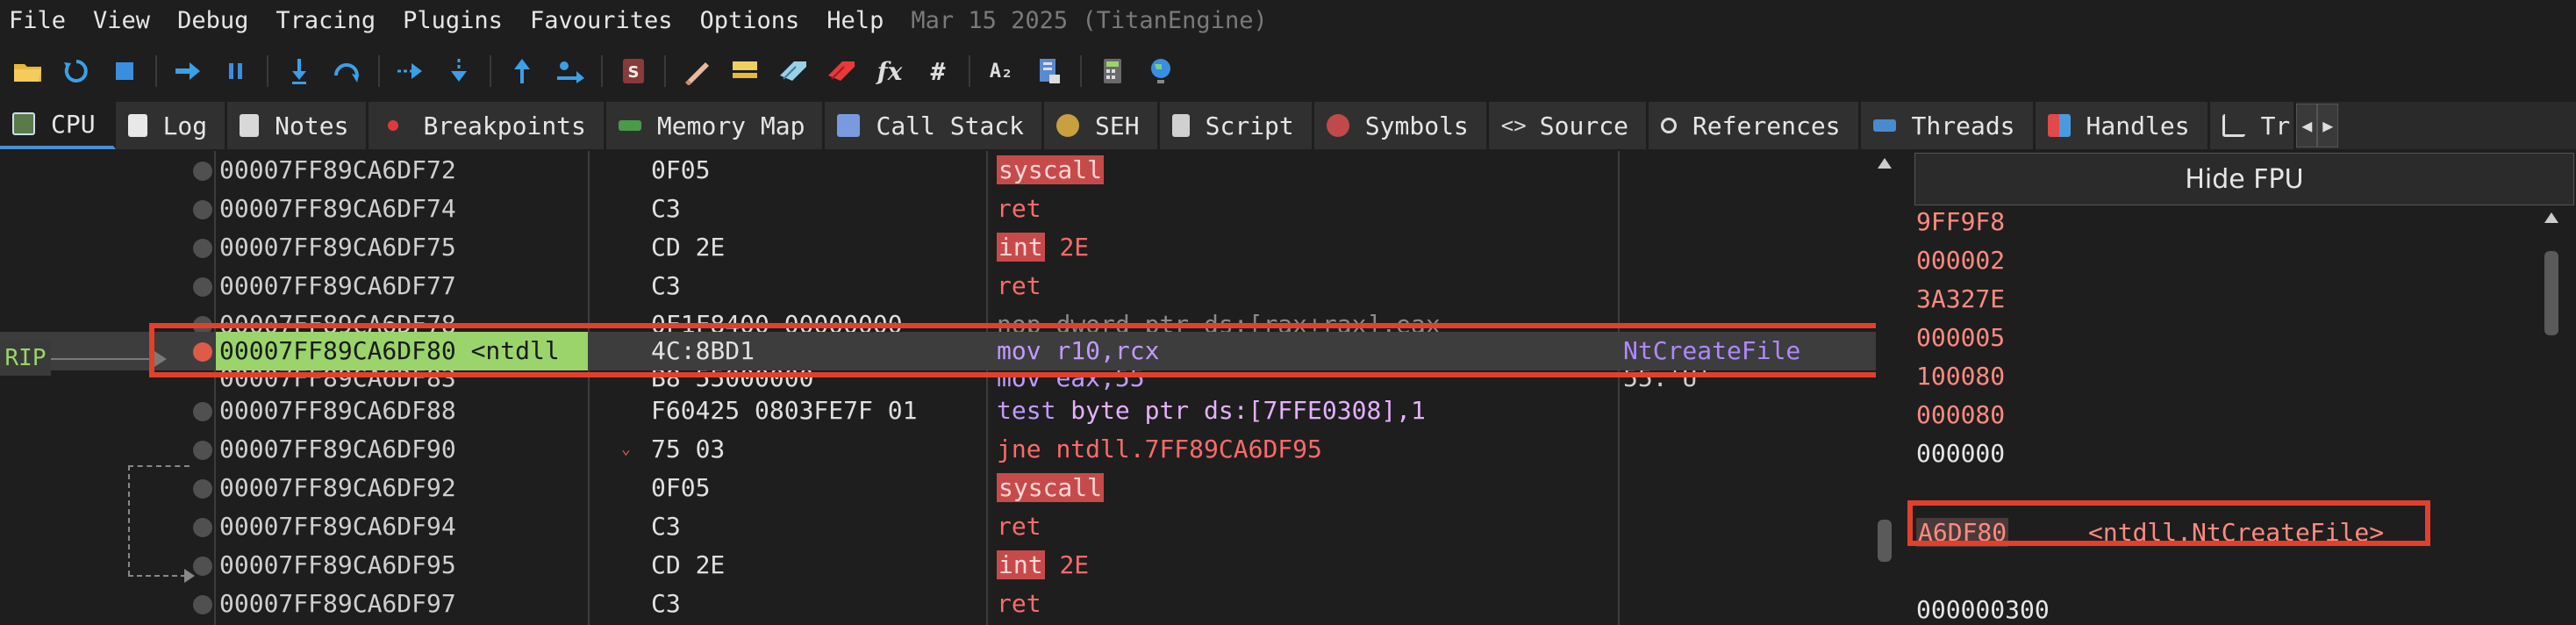  What do you see at coordinates (487, 125) in the screenshot?
I see `tab-breakpoints: Breakpoints` at bounding box center [487, 125].